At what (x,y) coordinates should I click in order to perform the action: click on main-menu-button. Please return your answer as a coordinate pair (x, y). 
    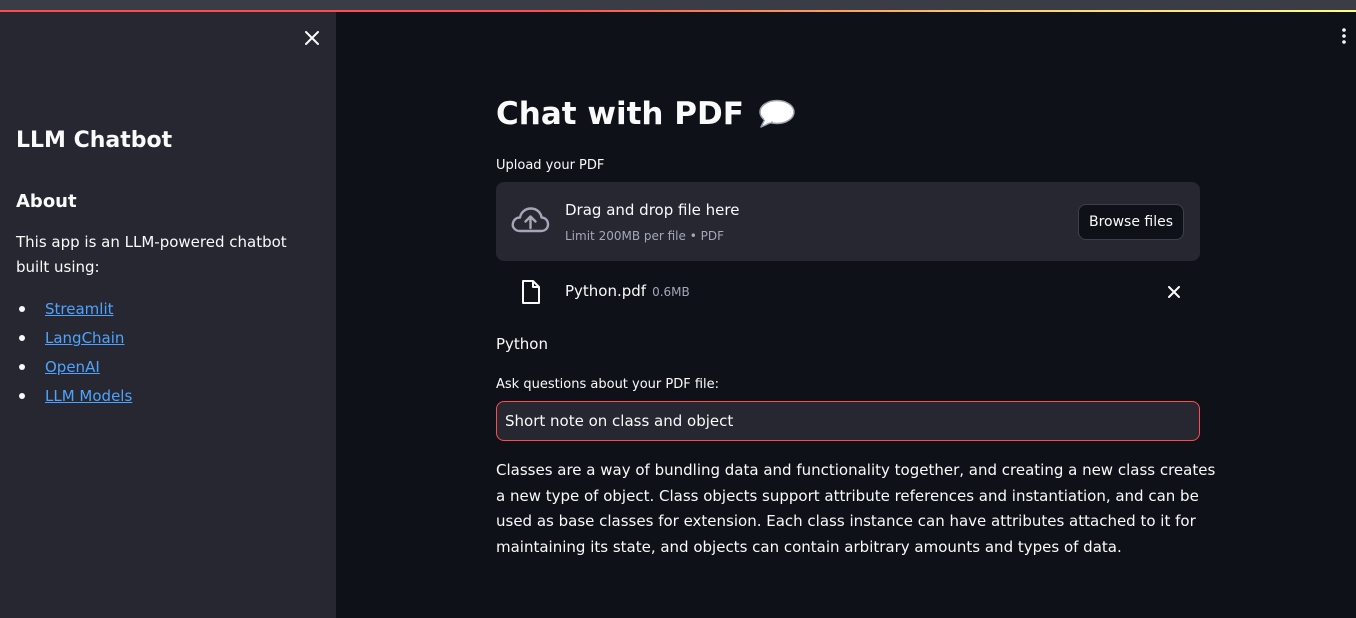
    Looking at the image, I should click on (1344, 36).